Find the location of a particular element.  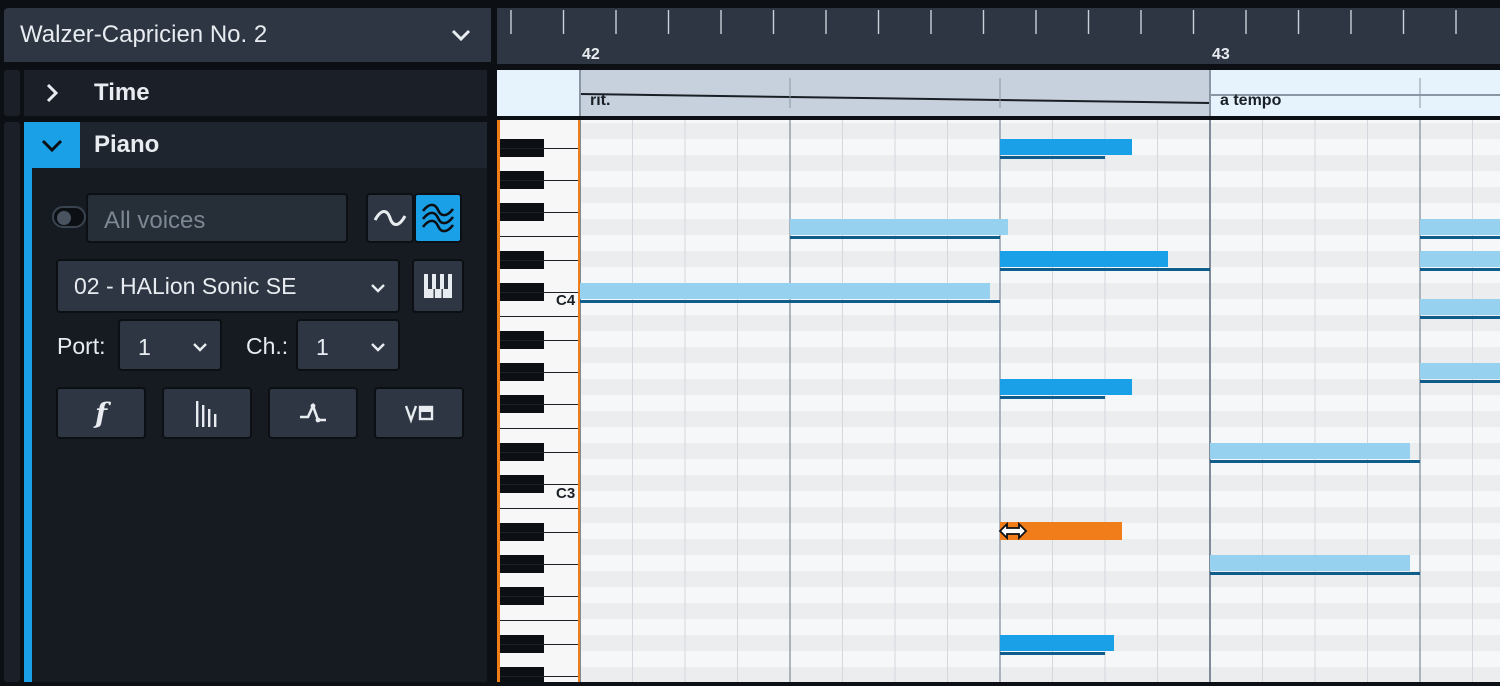

track-header-piano: Piano is located at coordinates (255, 145).